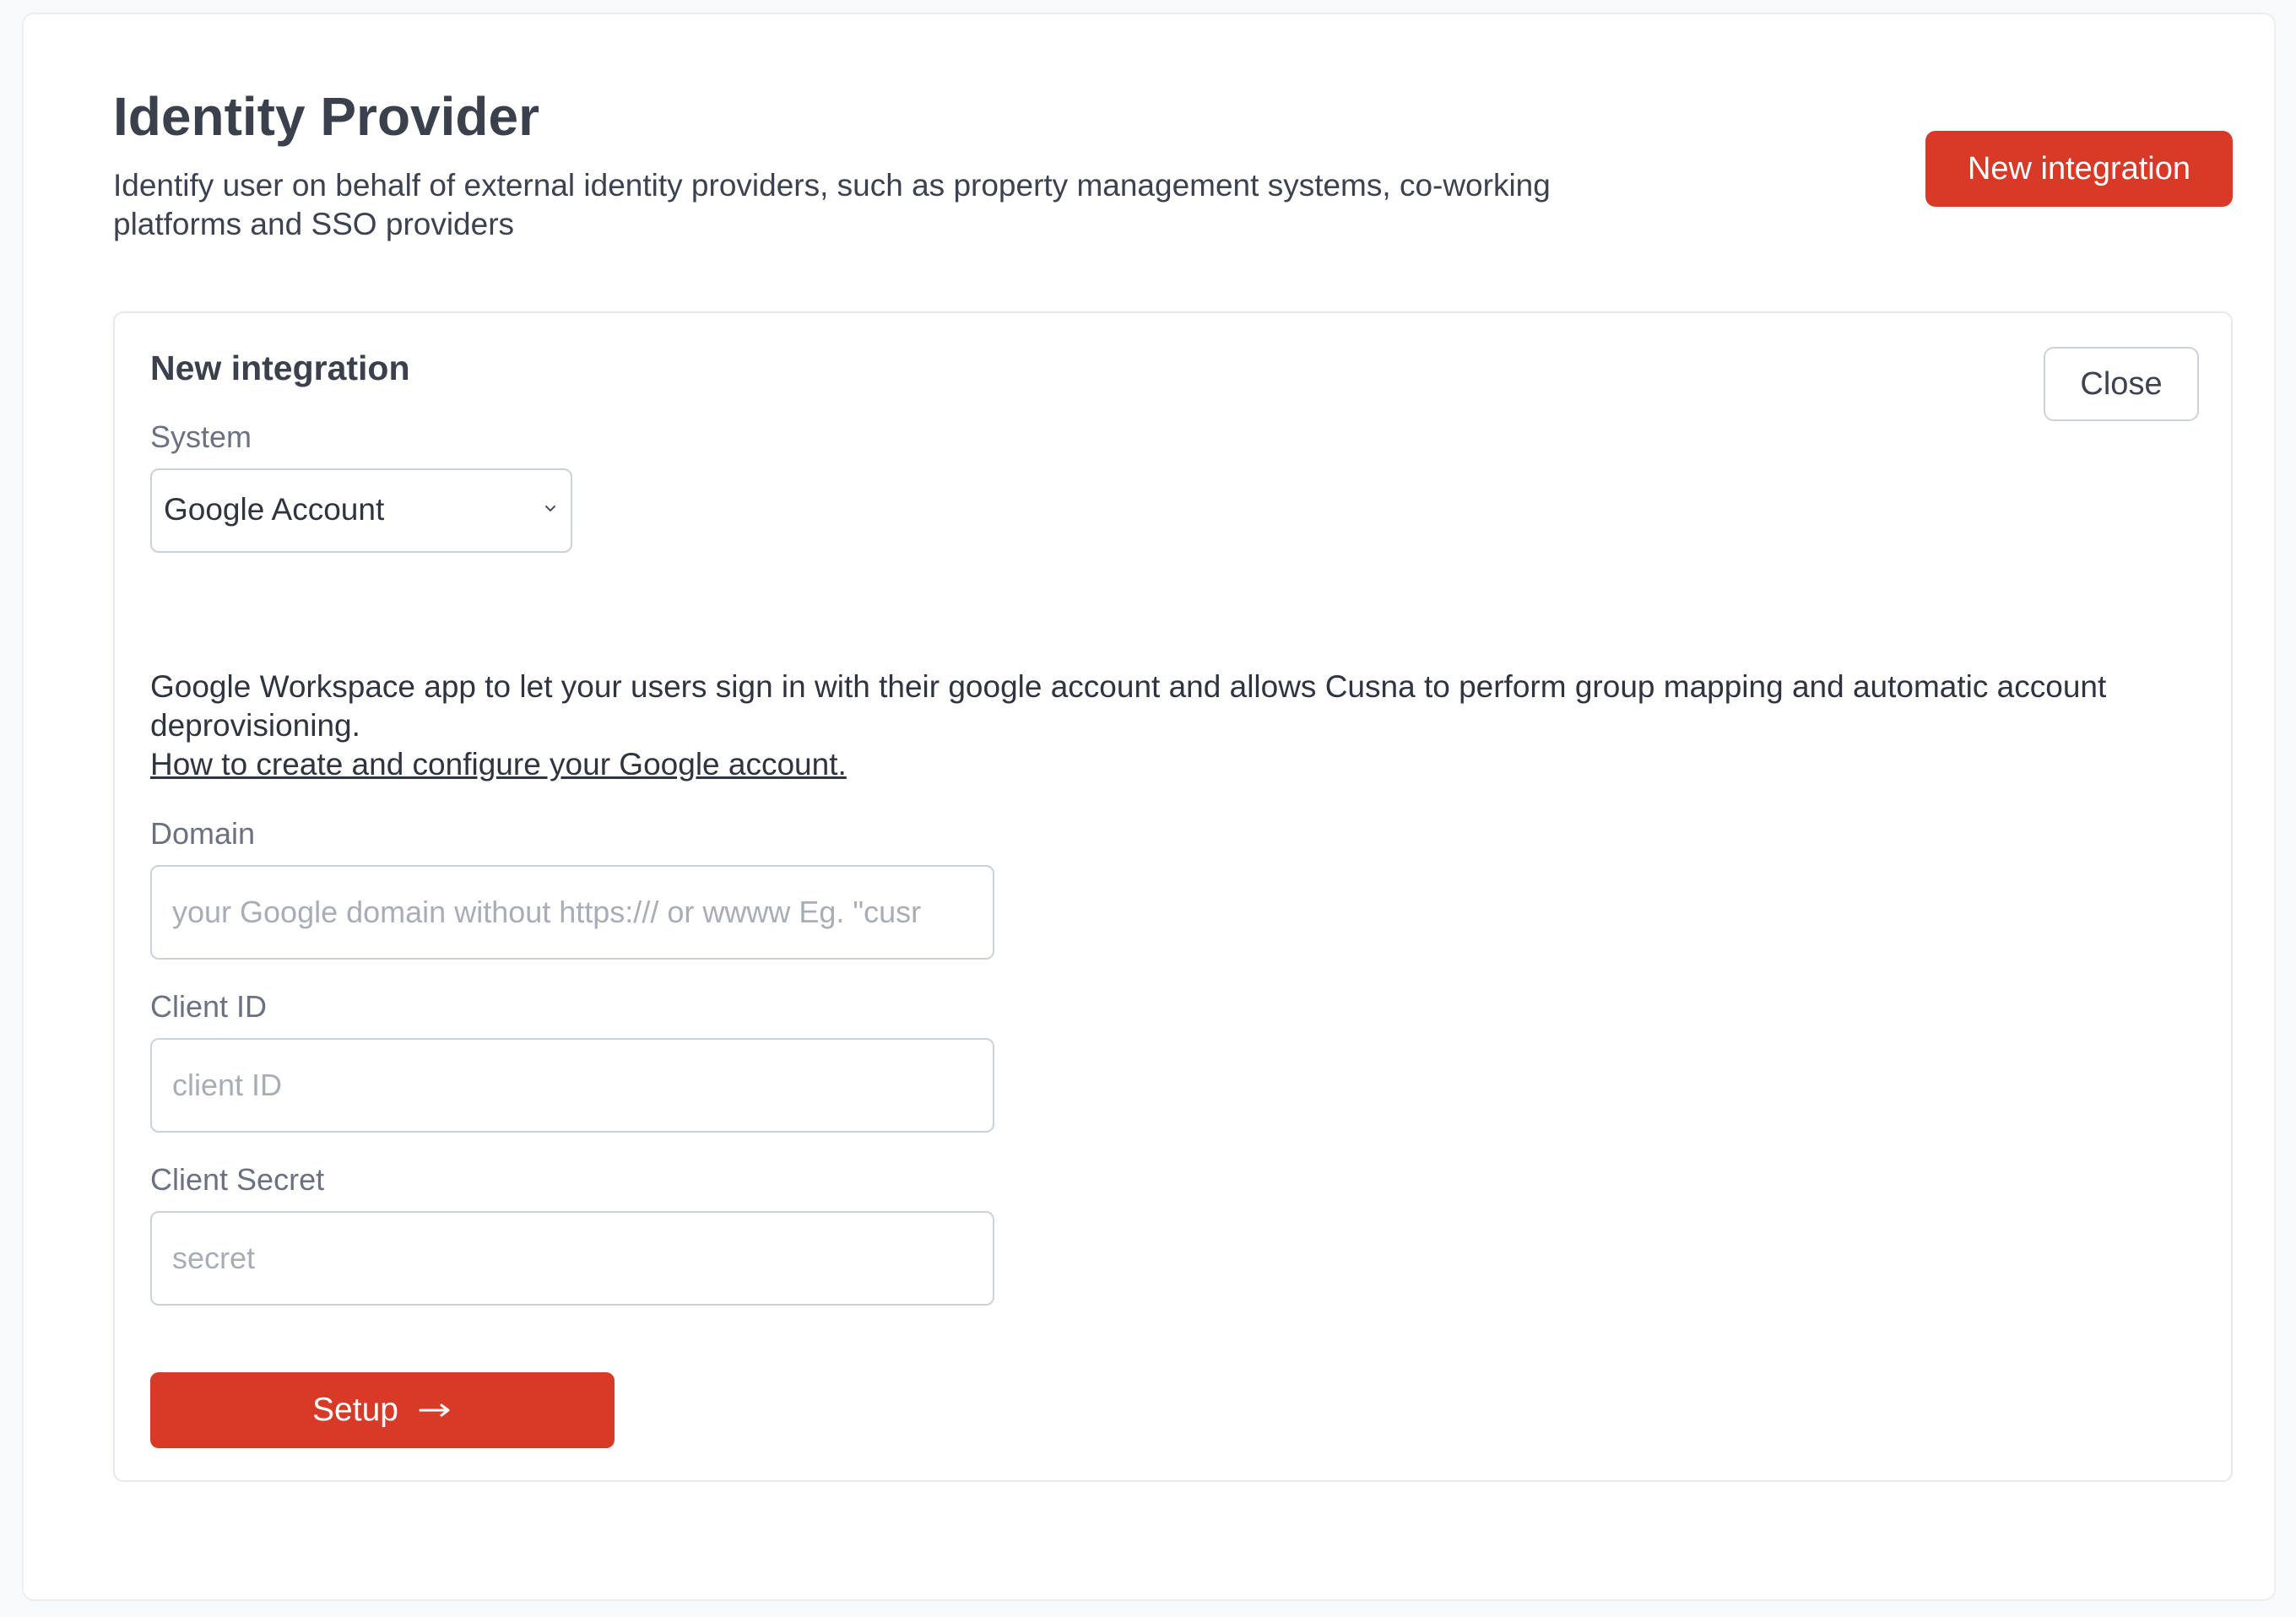  Describe the element at coordinates (2121, 384) in the screenshot. I see `close-button: Close` at that location.